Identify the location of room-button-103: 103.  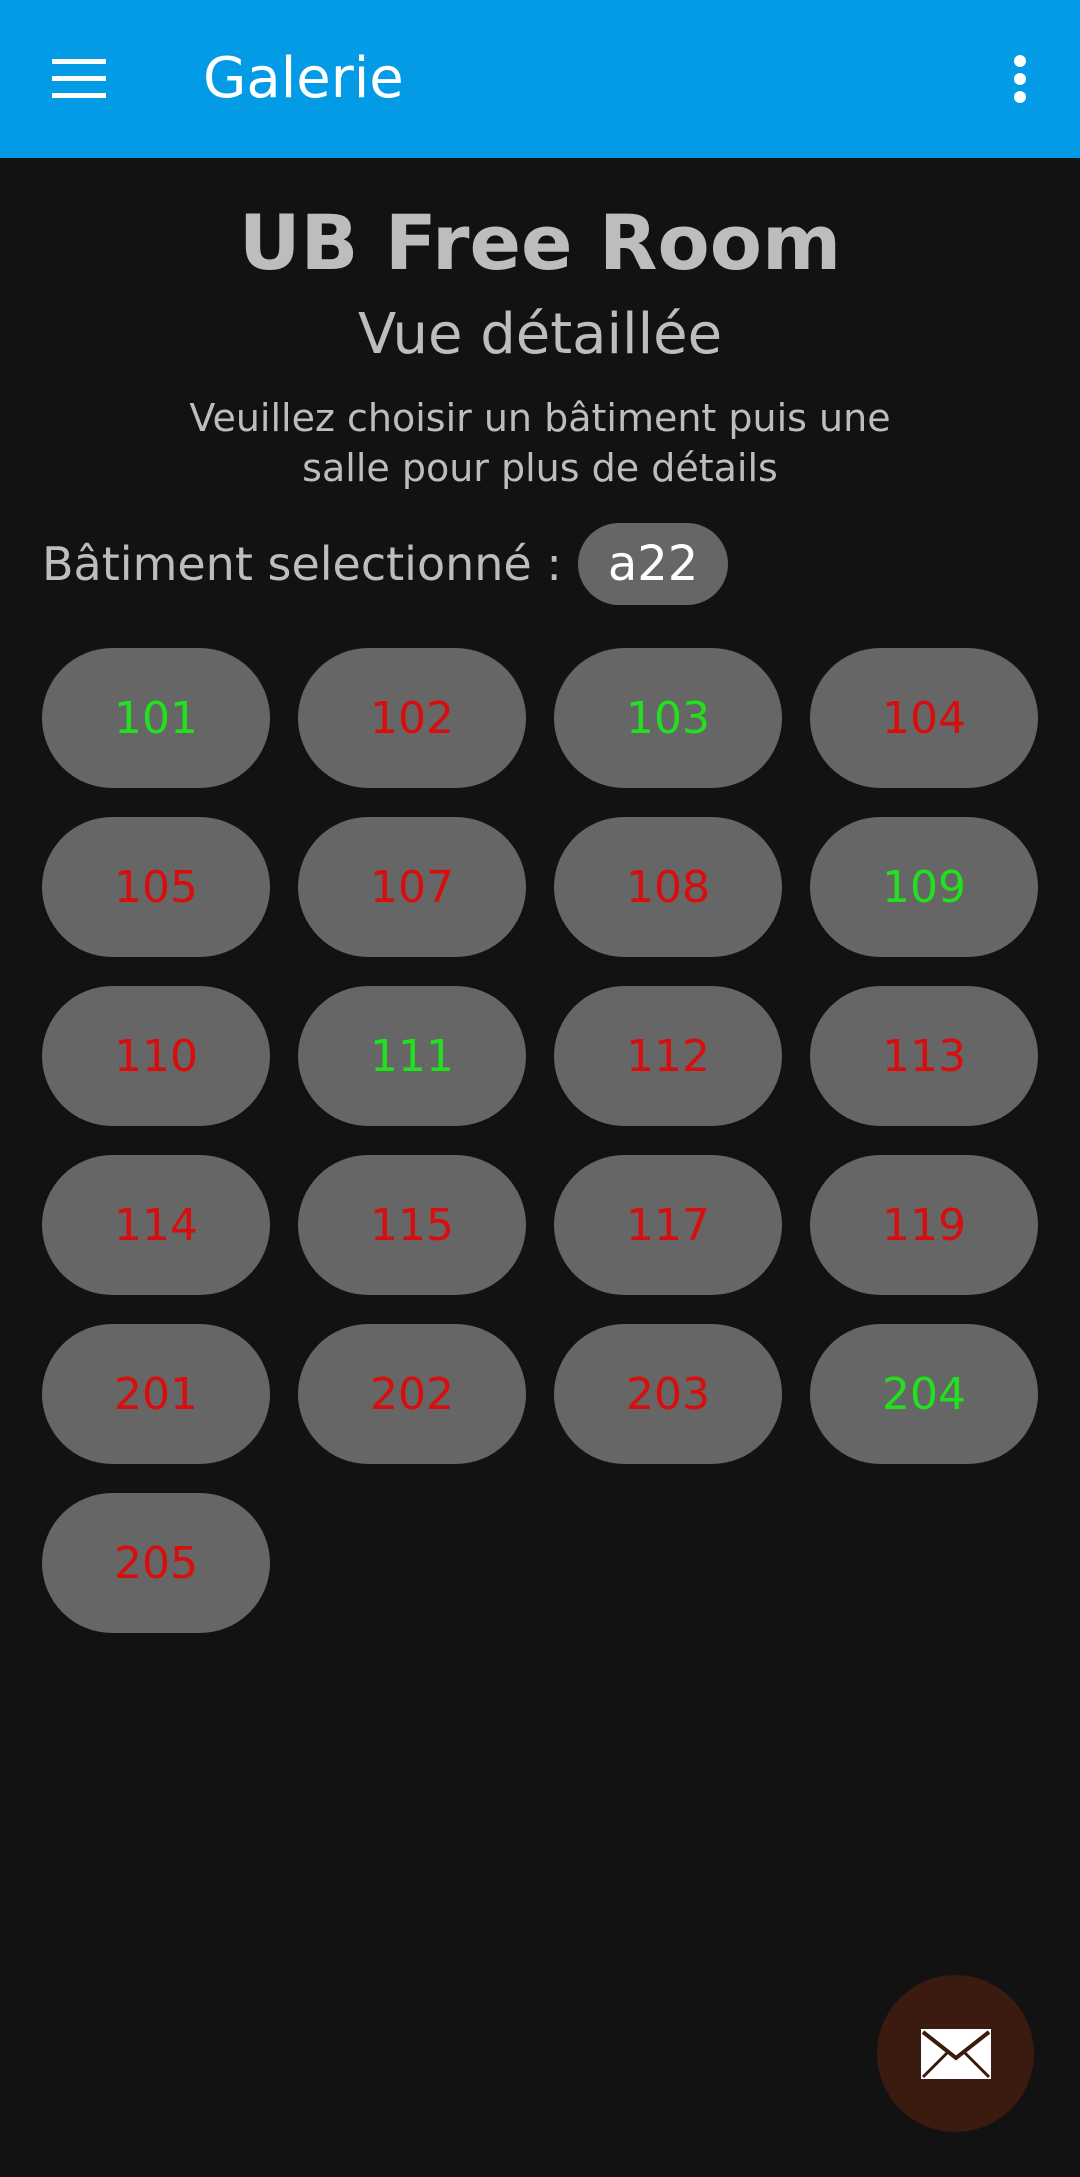
(668, 718).